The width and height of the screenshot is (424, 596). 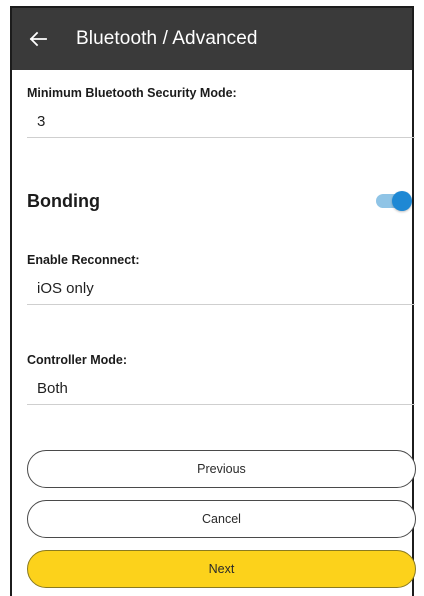 What do you see at coordinates (221, 569) in the screenshot?
I see `next-button: Next` at bounding box center [221, 569].